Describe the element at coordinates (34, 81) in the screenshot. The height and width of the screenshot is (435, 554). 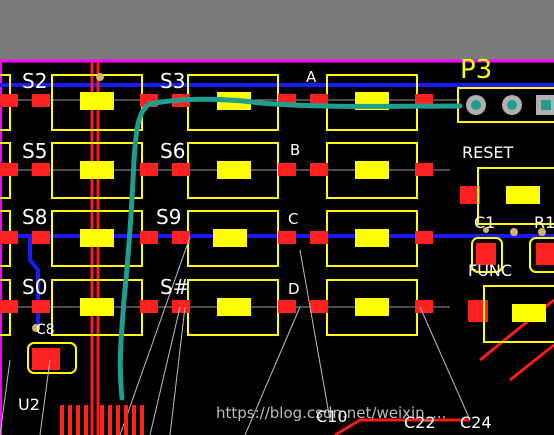
I see `label-s2: S2` at that location.